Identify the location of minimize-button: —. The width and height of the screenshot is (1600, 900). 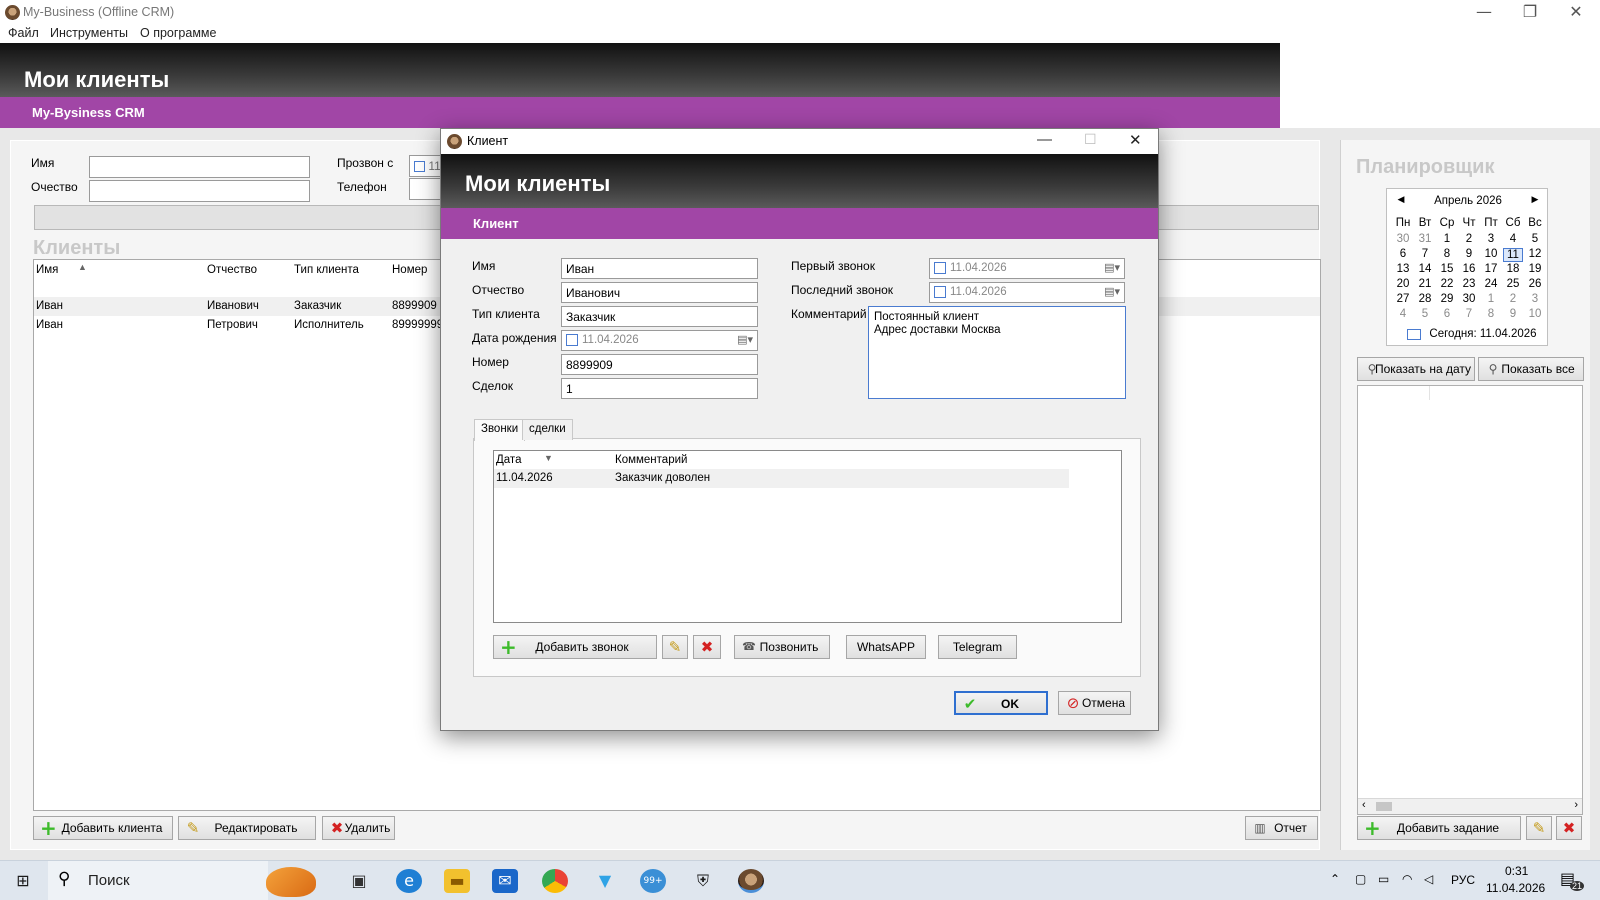
(1484, 13).